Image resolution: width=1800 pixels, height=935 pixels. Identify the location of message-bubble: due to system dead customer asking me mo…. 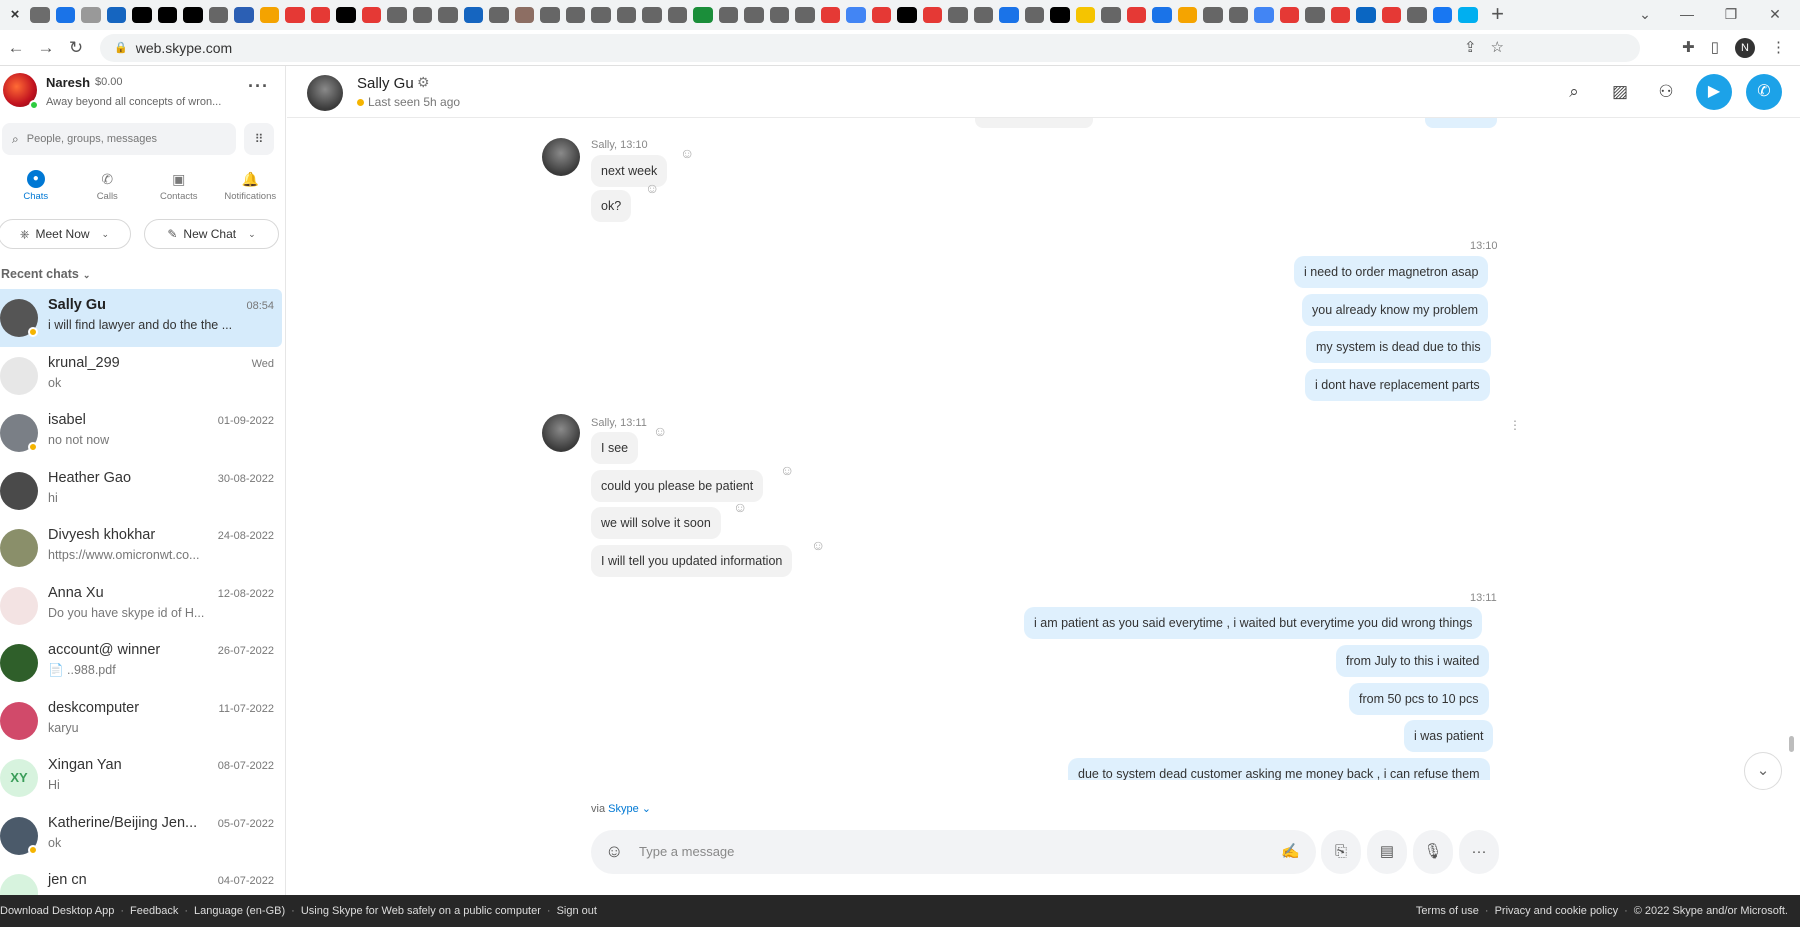
(1279, 769).